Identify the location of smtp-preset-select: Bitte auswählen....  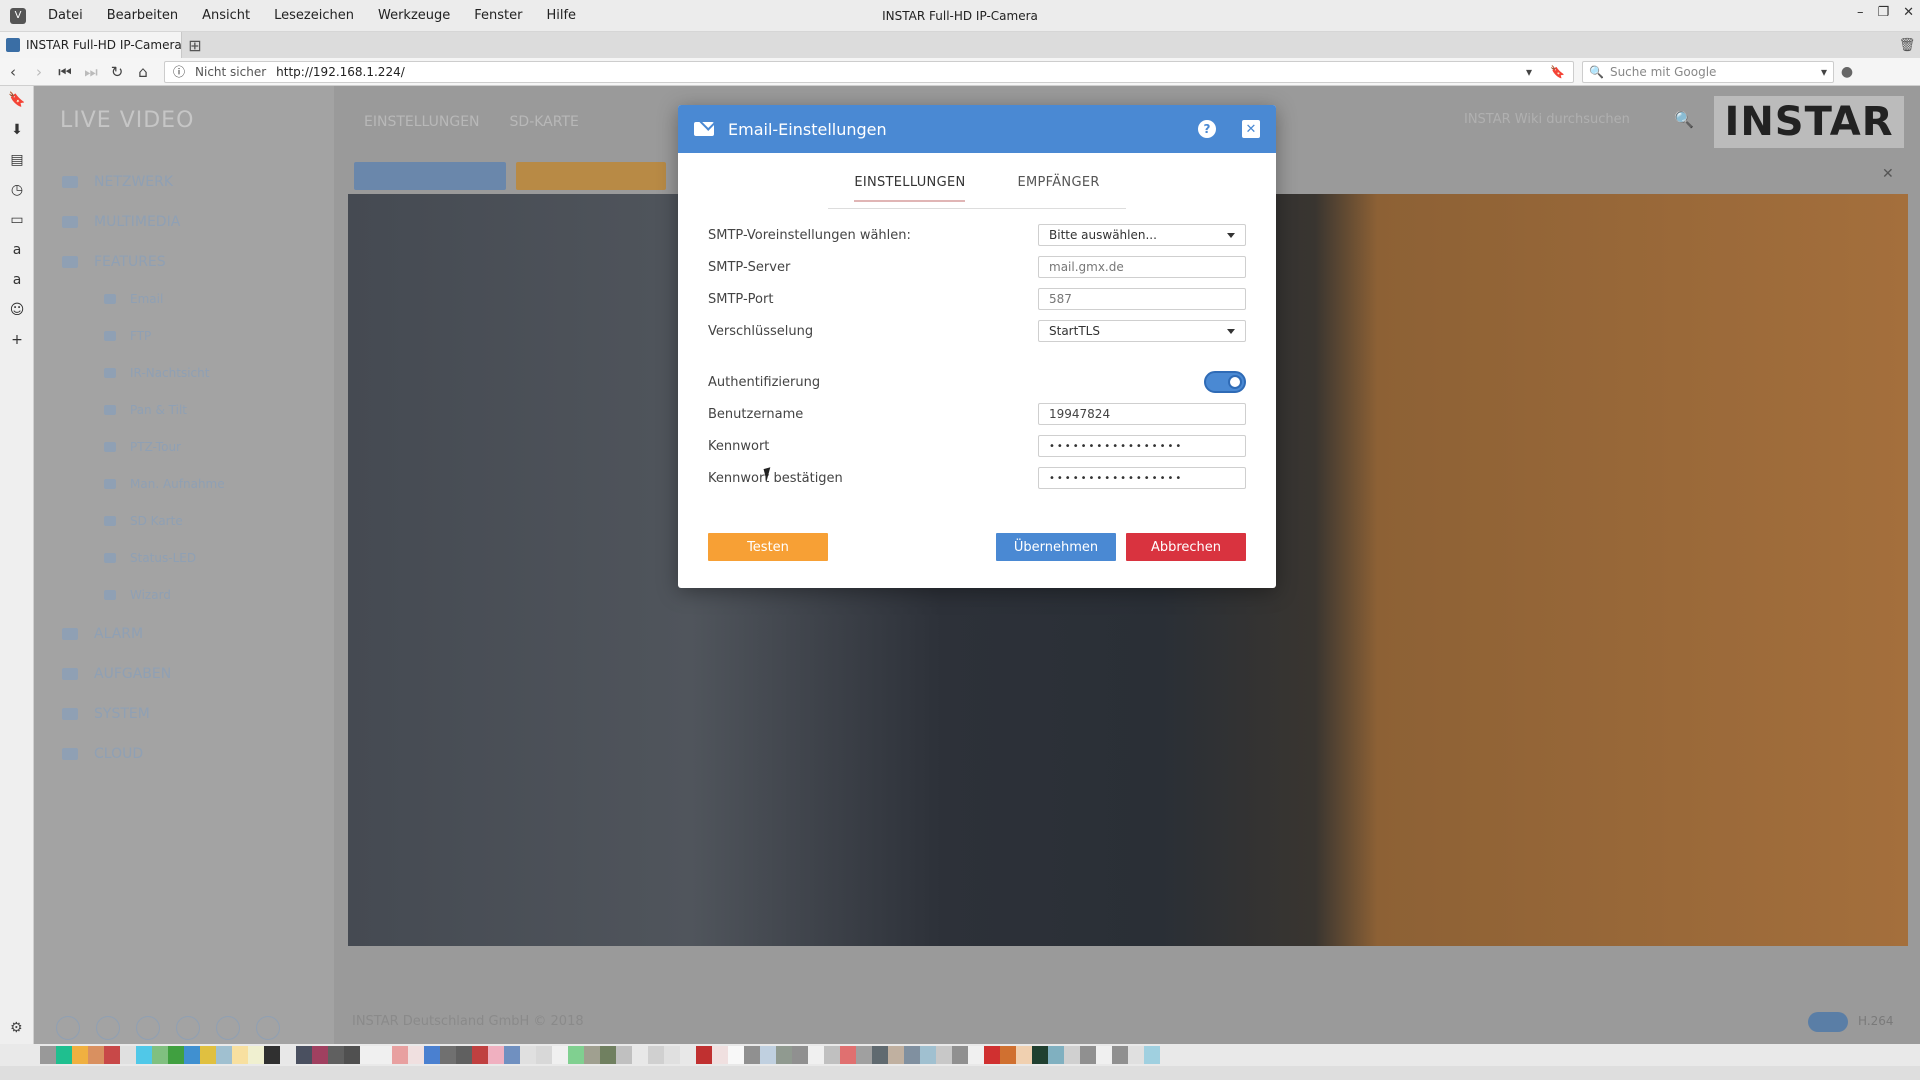
(1142, 235).